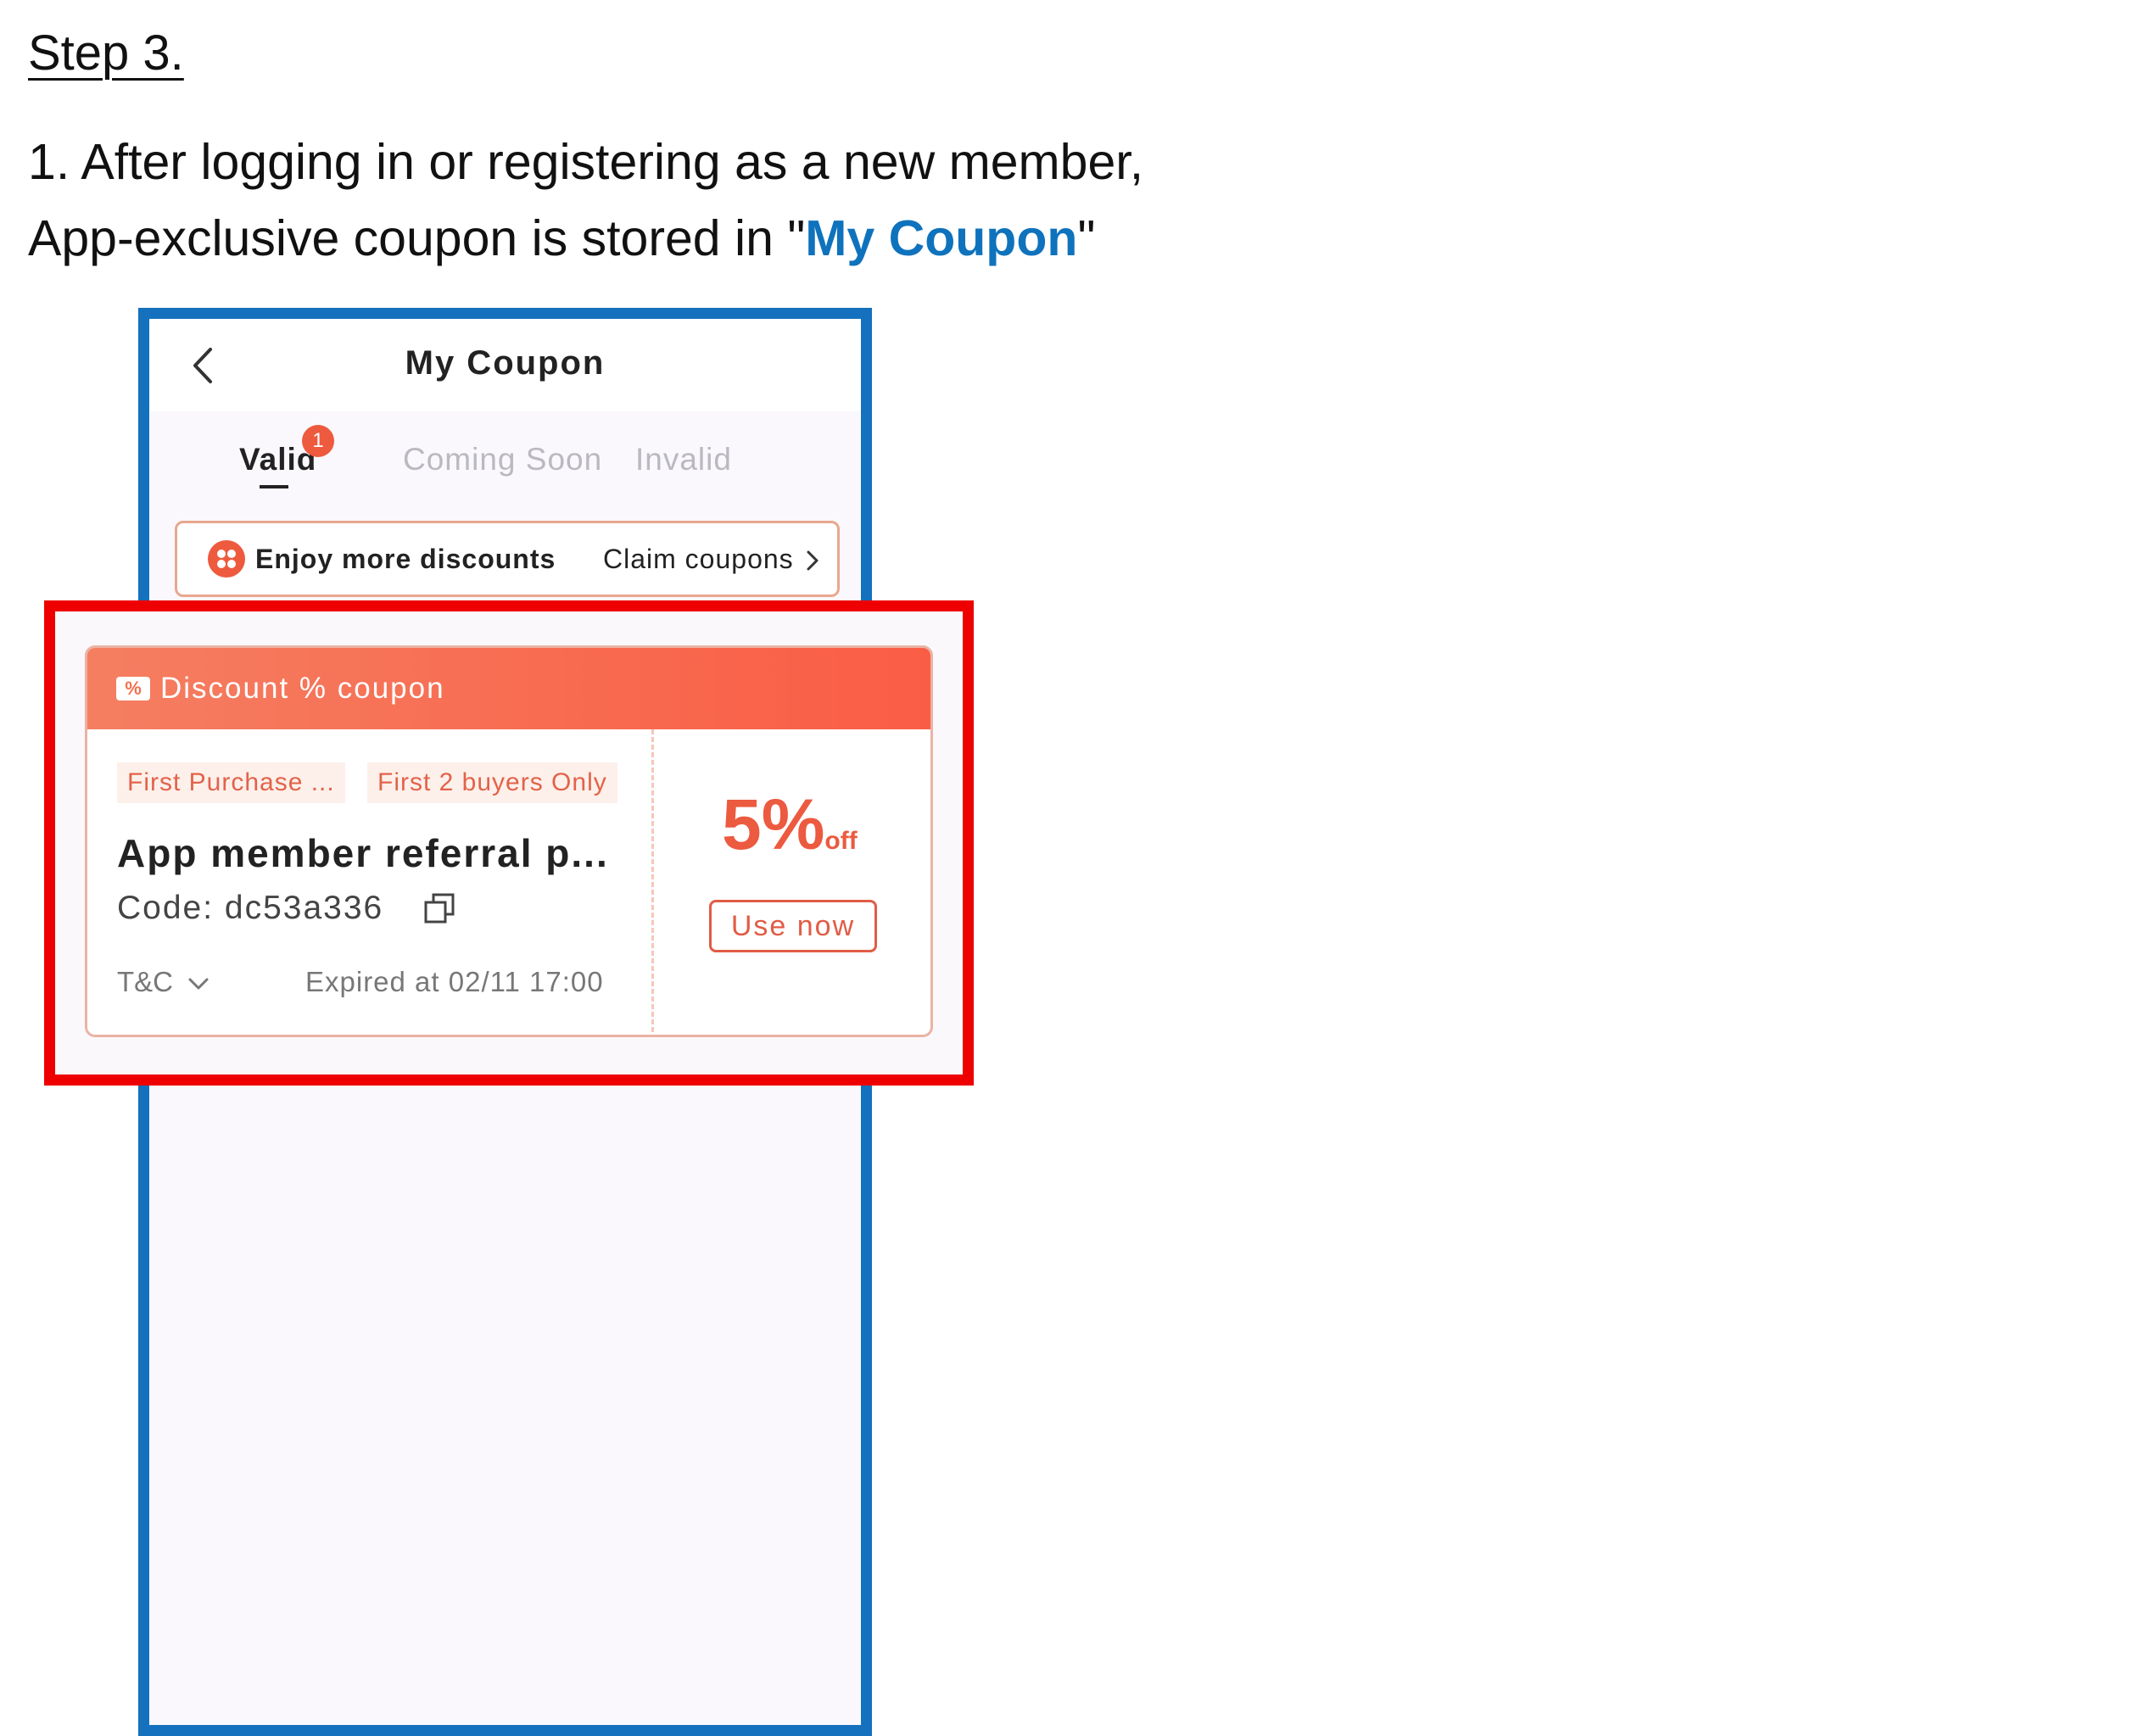 This screenshot has width=2151, height=1736. What do you see at coordinates (198, 984) in the screenshot?
I see `chevron-down-icon` at bounding box center [198, 984].